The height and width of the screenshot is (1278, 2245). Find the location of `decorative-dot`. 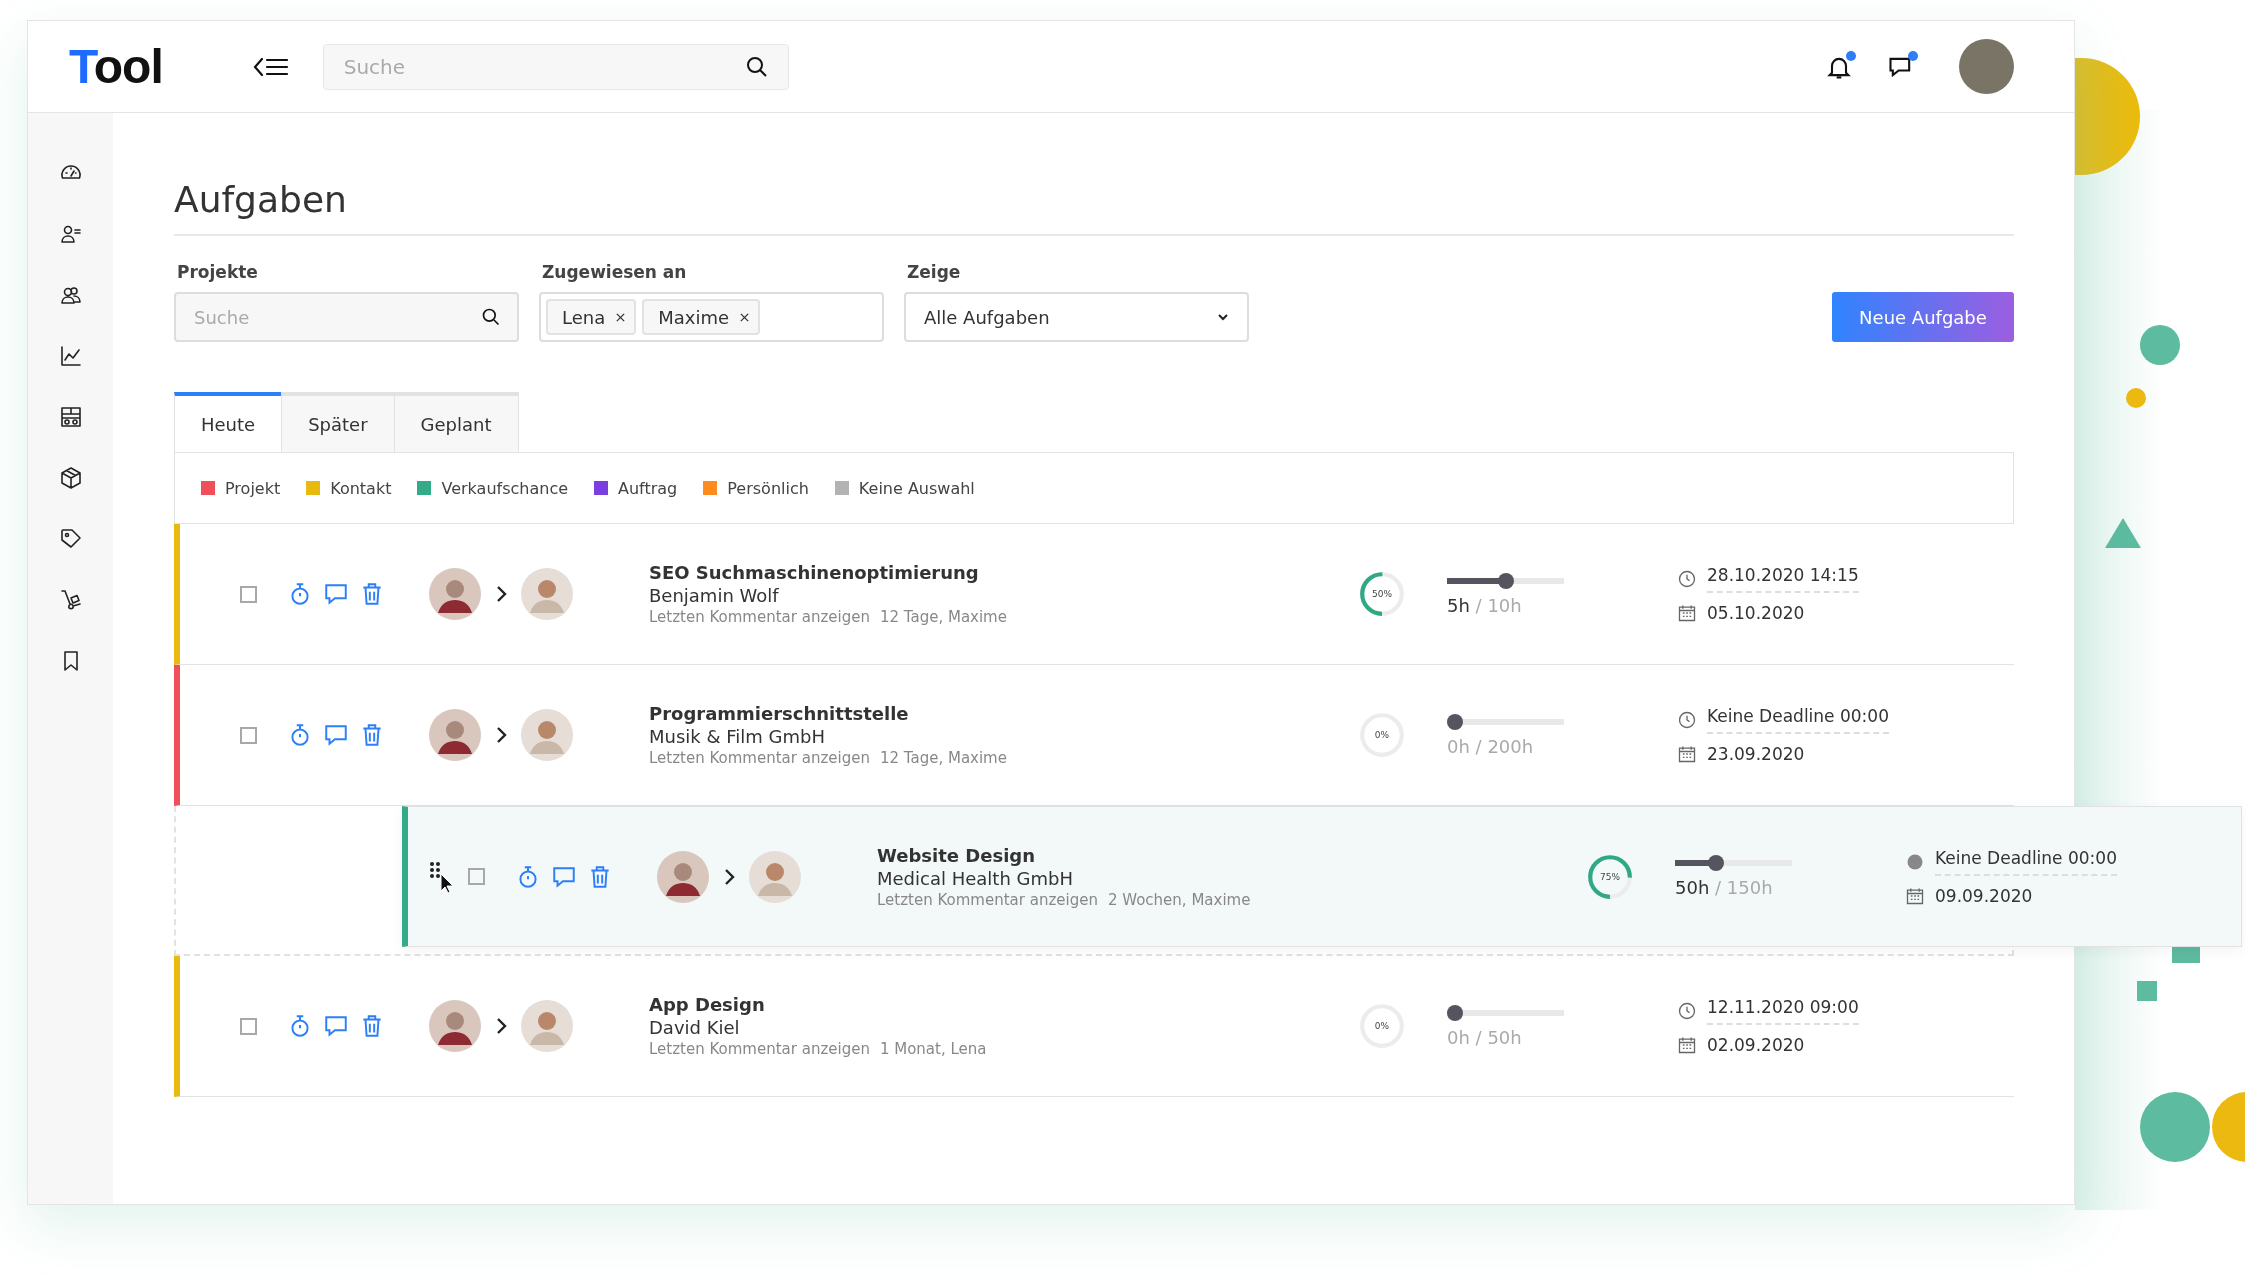

decorative-dot is located at coordinates (2136, 398).